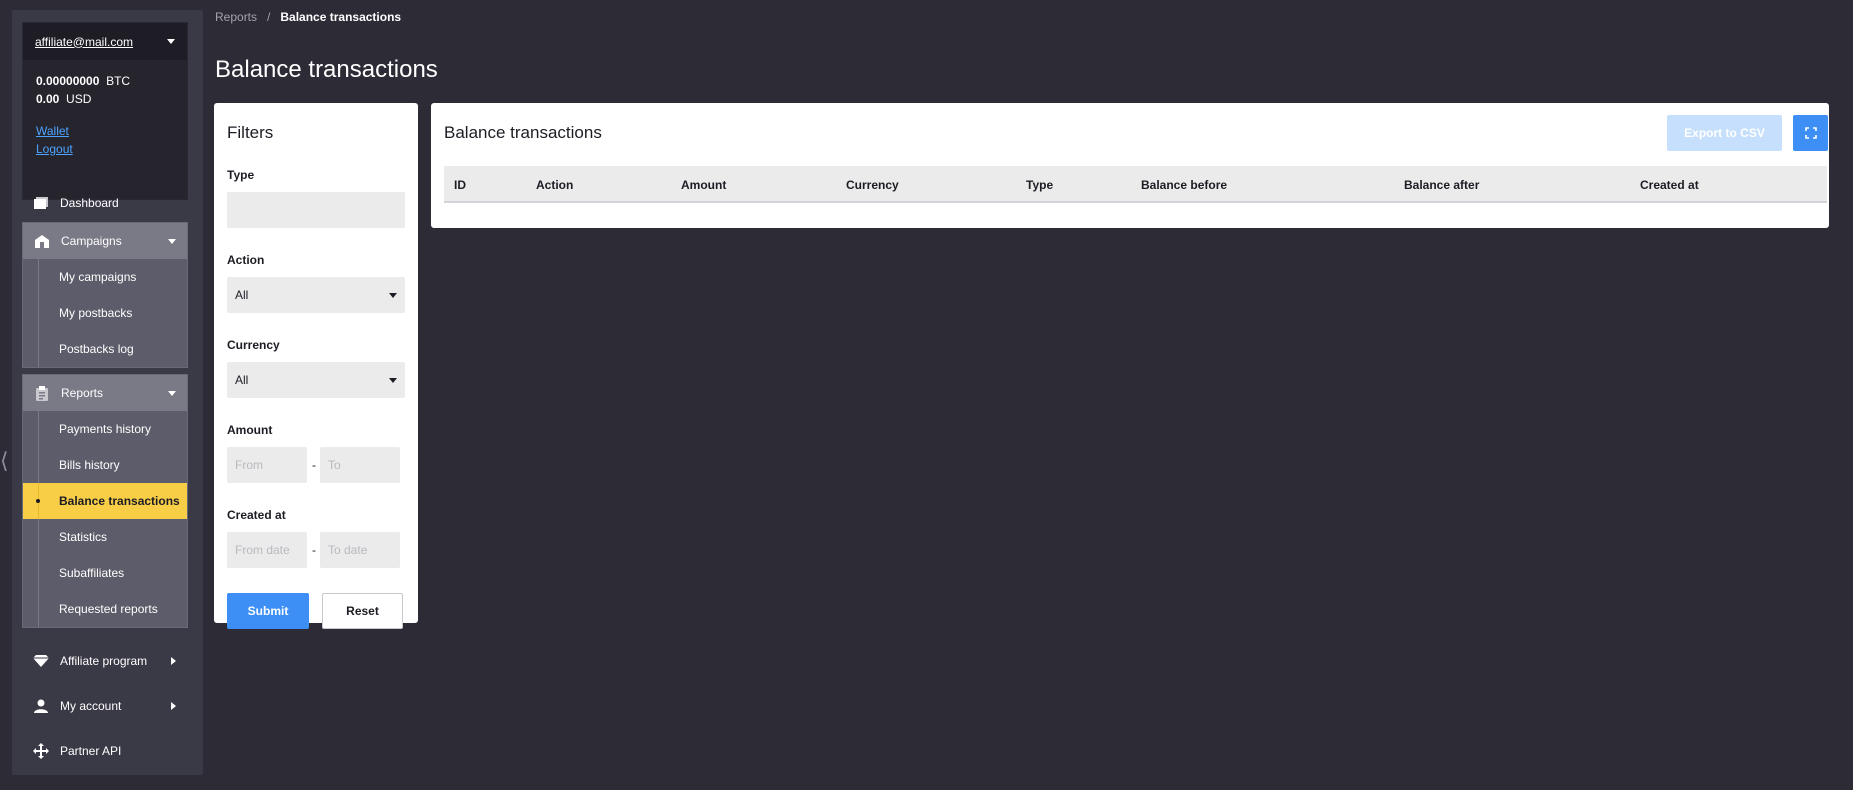 This screenshot has height=790, width=1853. What do you see at coordinates (42, 241) in the screenshot?
I see `home-icon` at bounding box center [42, 241].